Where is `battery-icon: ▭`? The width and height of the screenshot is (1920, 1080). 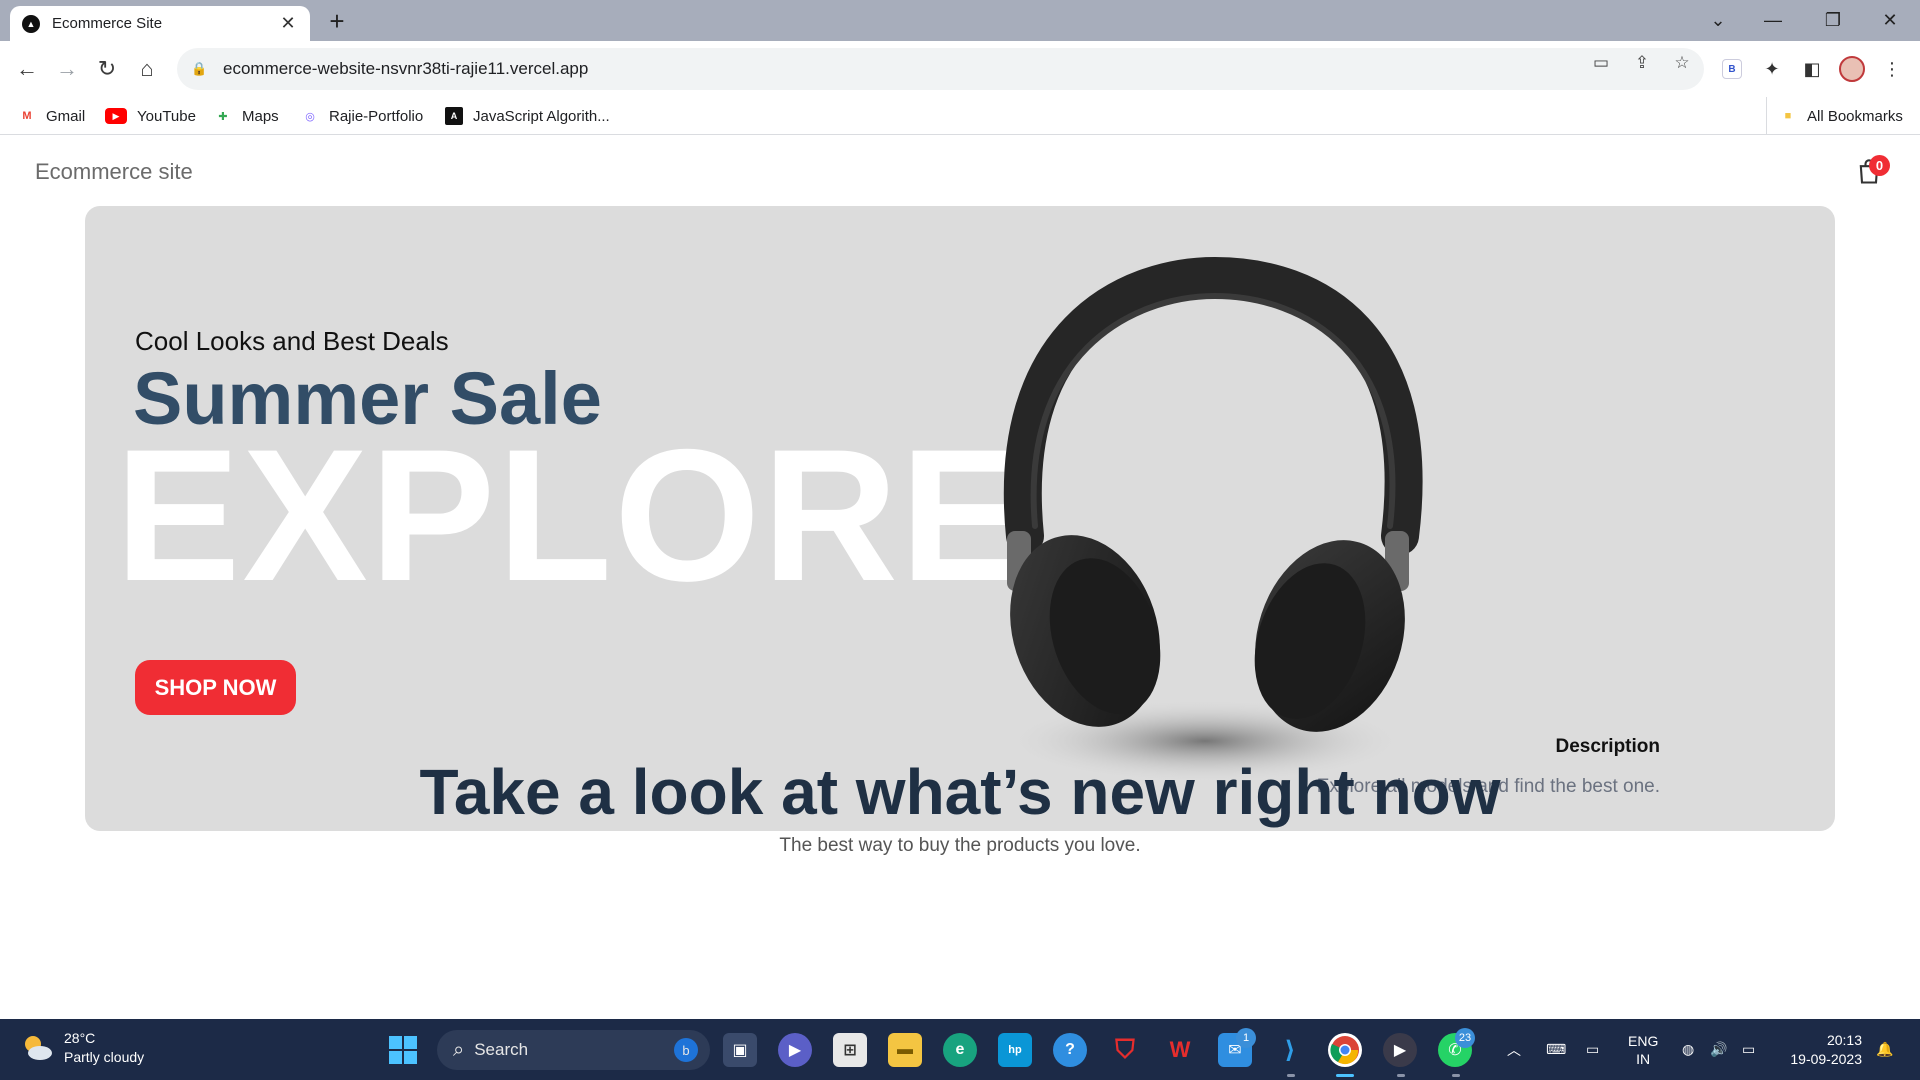
battery-icon: ▭ is located at coordinates (1748, 1049).